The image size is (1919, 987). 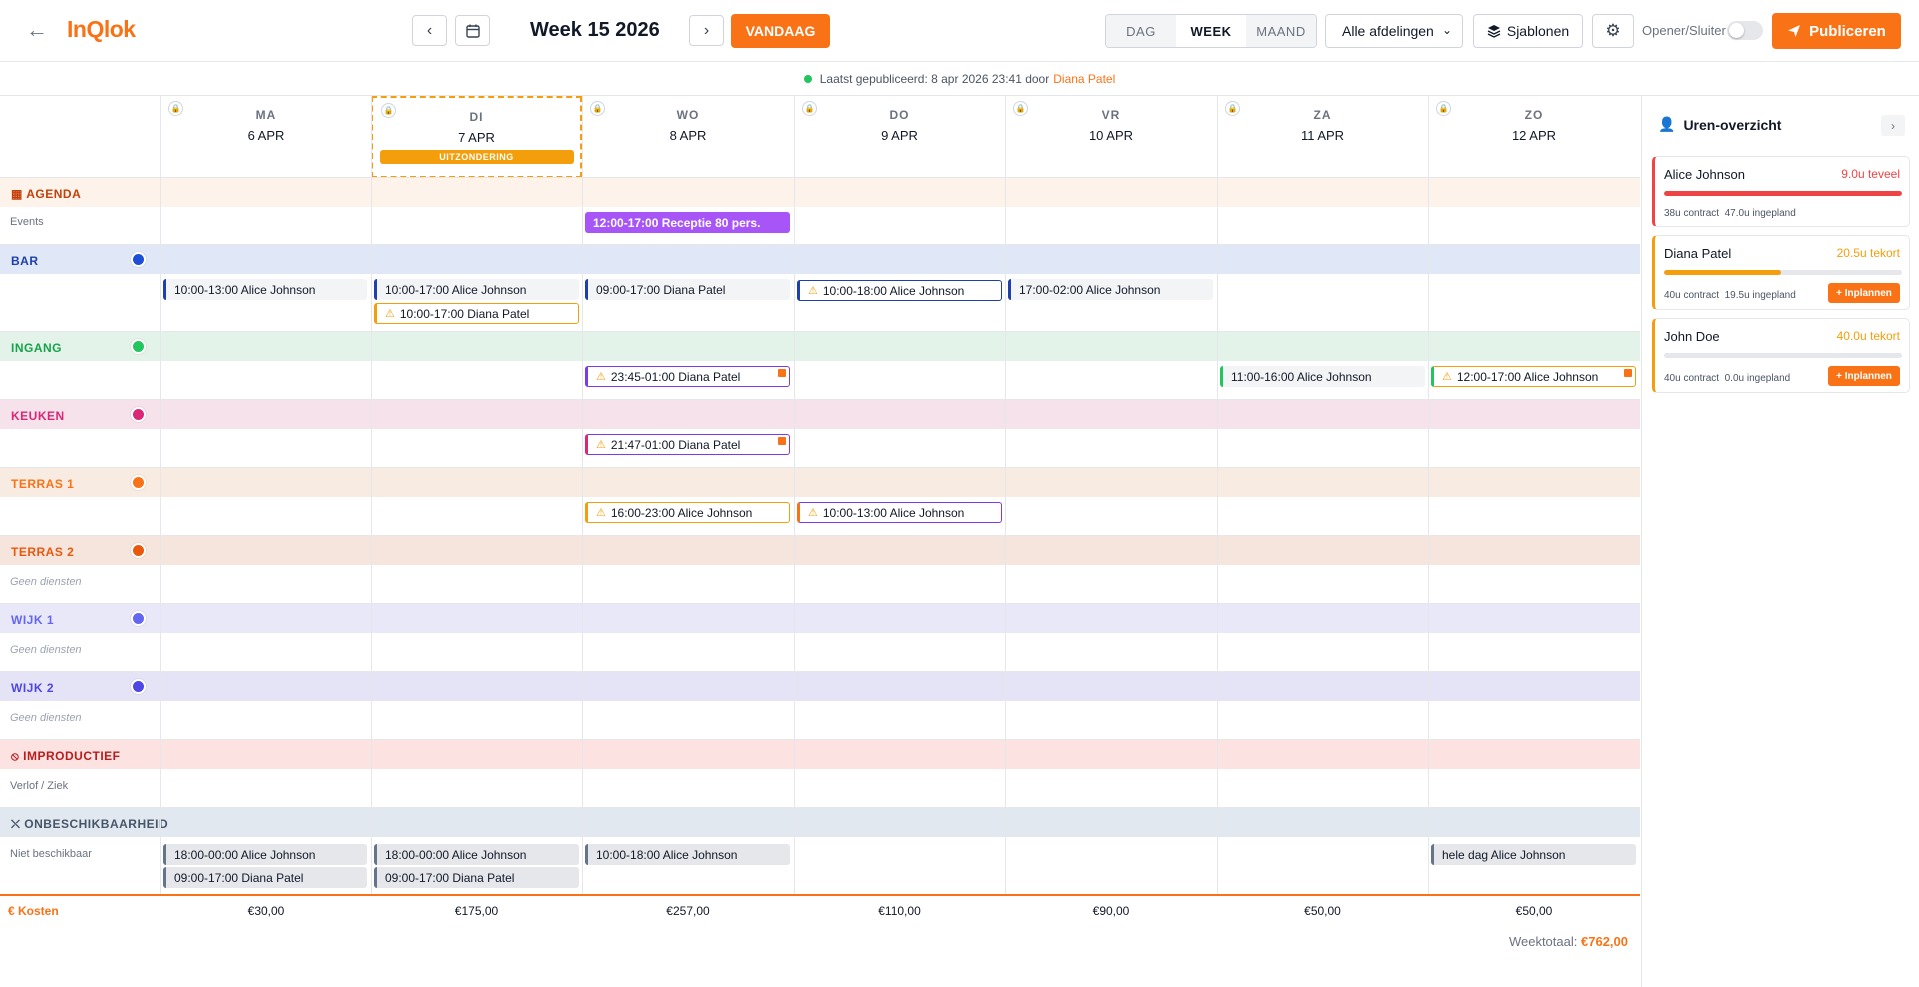 I want to click on unavailability-label-text: ONBESCHIKBAARHEID, so click(x=96, y=824).